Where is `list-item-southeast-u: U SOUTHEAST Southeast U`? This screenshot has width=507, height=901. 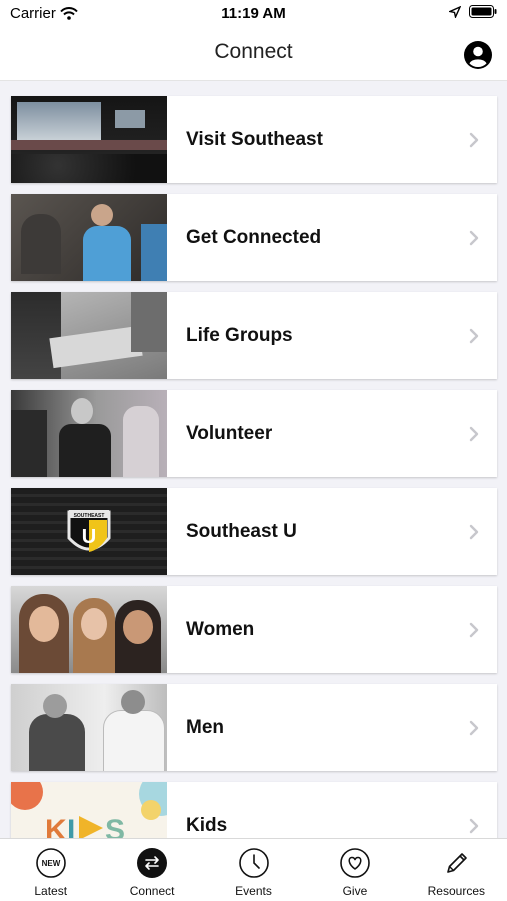
list-item-southeast-u: U SOUTHEAST Southeast U is located at coordinates (254, 531).